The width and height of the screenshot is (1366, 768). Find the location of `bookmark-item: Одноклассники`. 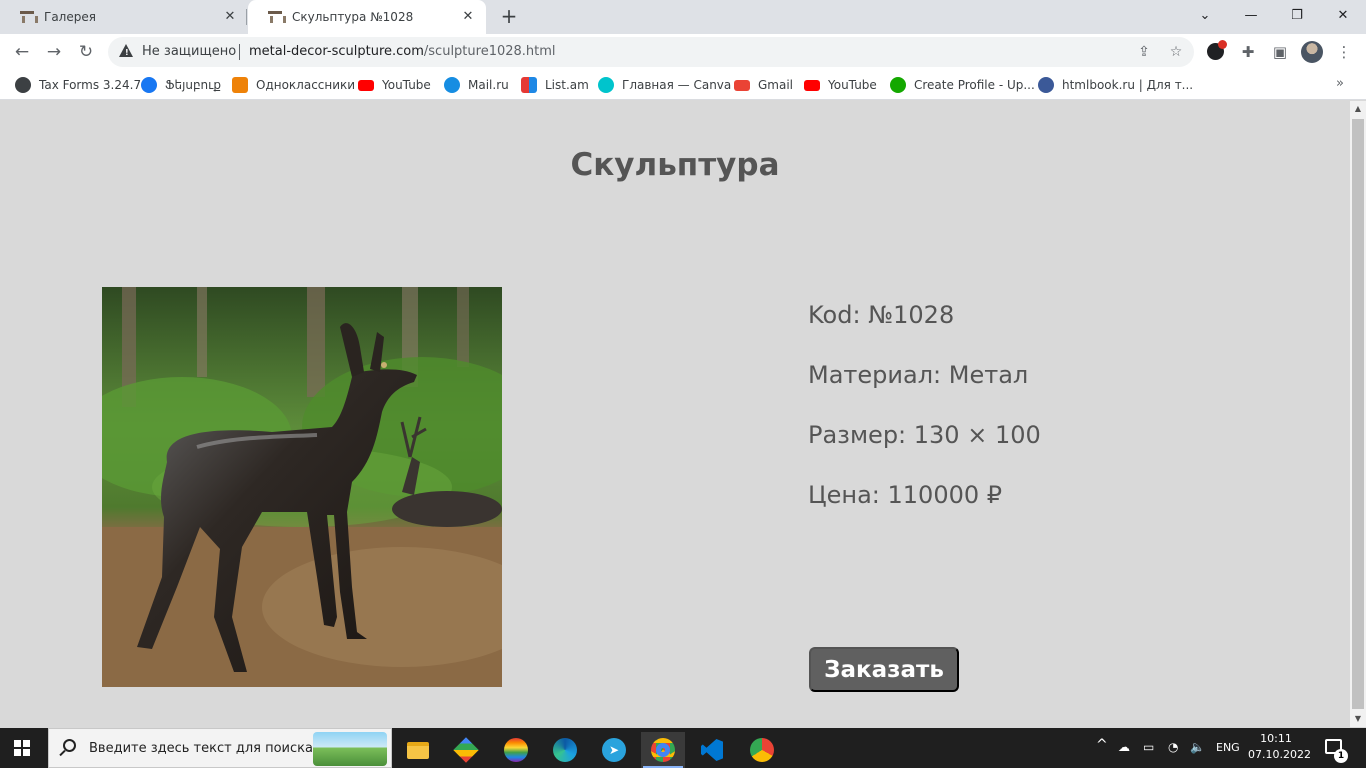

bookmark-item: Одноклассники is located at coordinates (293, 85).